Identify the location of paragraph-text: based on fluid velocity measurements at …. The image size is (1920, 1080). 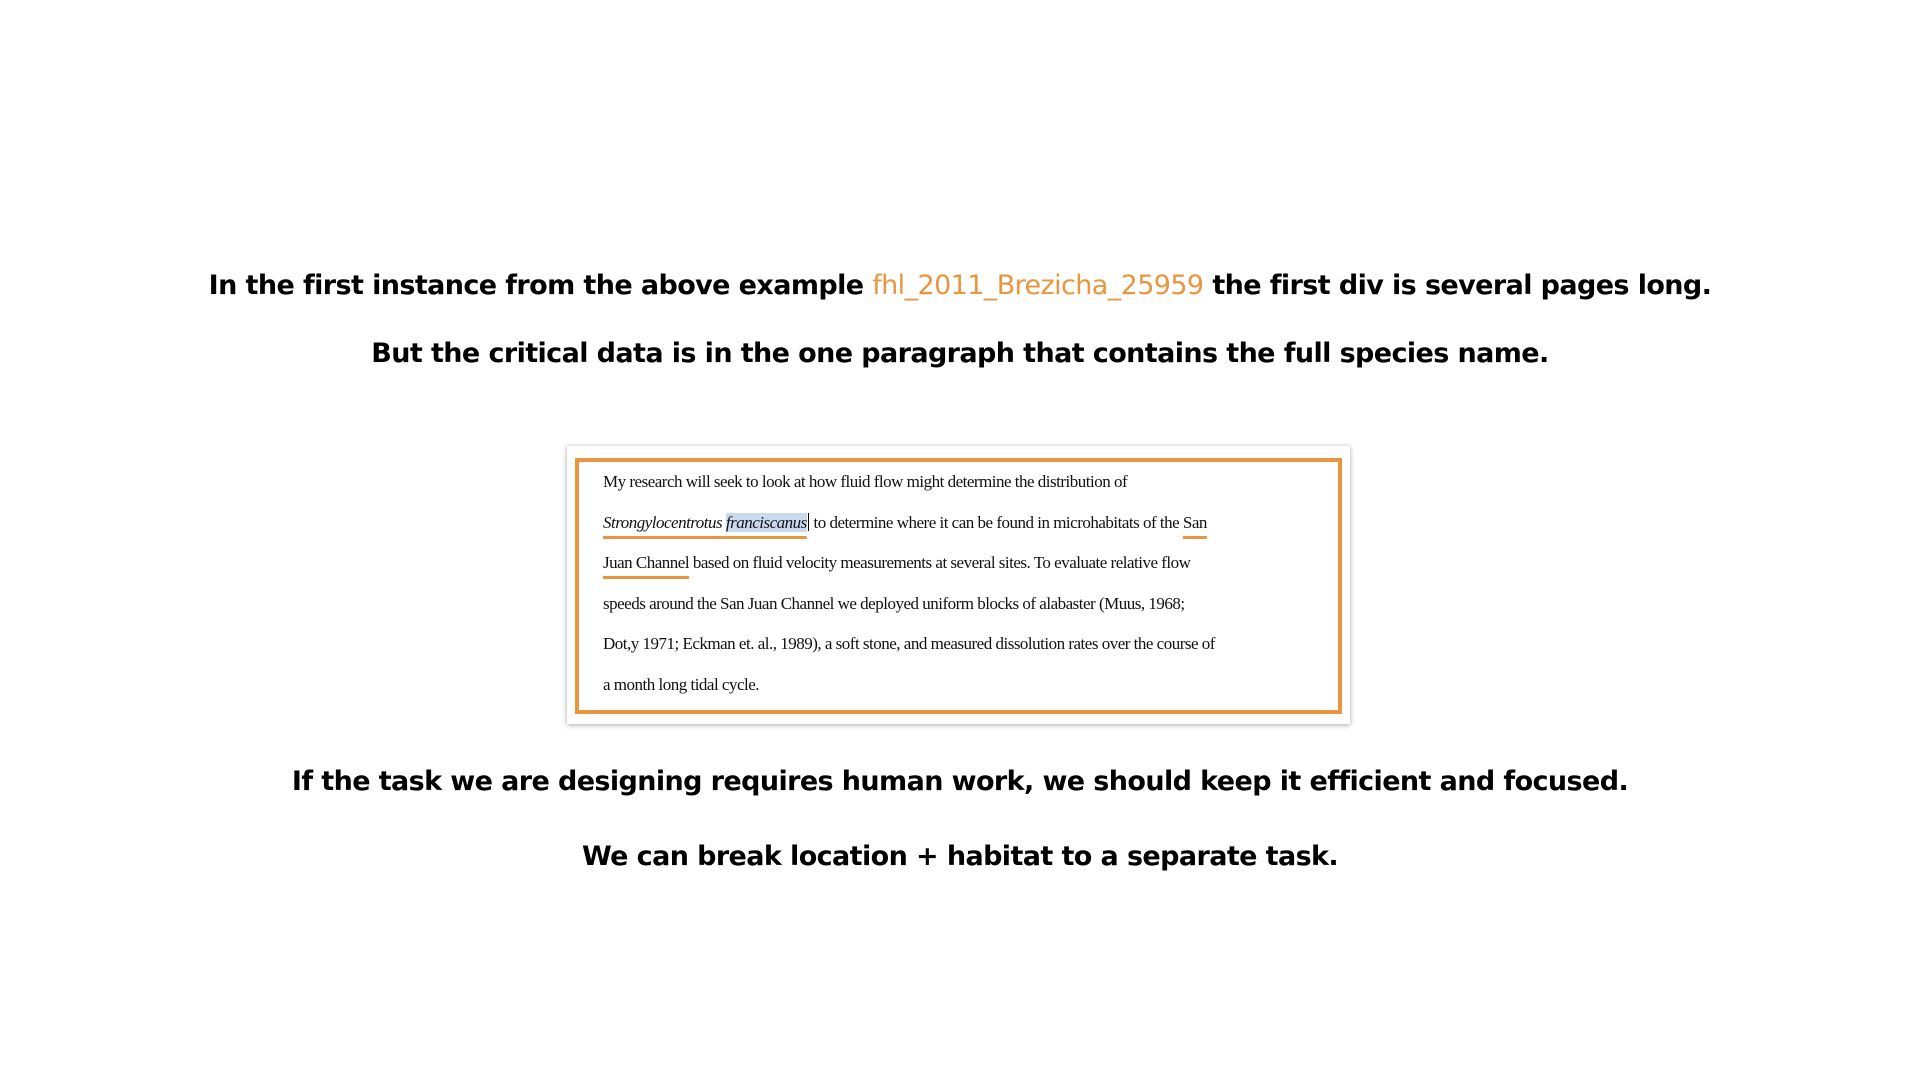
(940, 562).